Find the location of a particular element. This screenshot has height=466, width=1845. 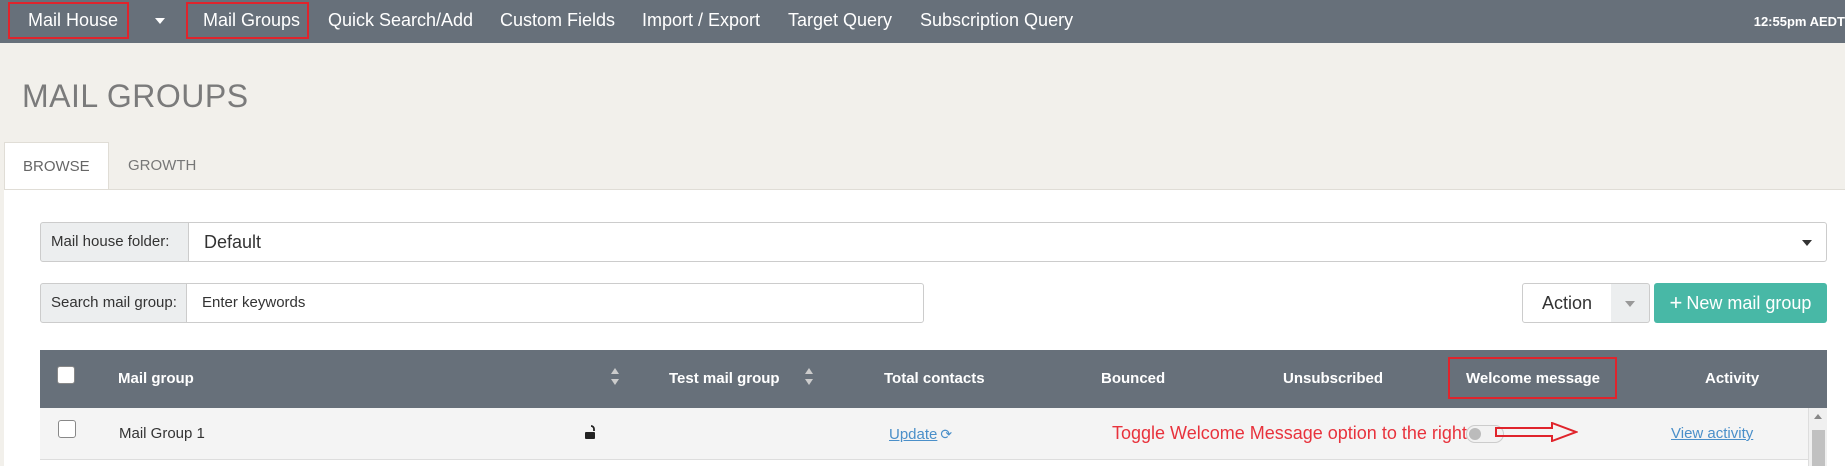

highlight-box-welcome-message is located at coordinates (1532, 378).